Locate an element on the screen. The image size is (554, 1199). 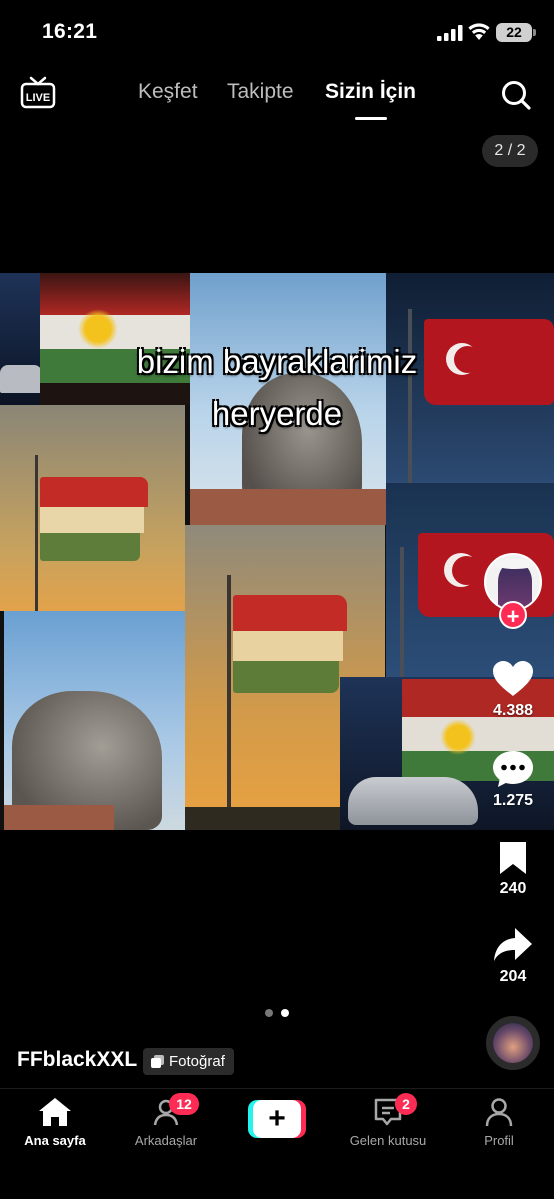
caption-line-1: bizim bayraklarimiz is located at coordinates (277, 361).